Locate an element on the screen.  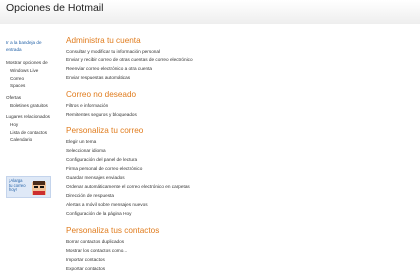
inbox-link: Ir a la bandeja de entrada is located at coordinates (29, 46).